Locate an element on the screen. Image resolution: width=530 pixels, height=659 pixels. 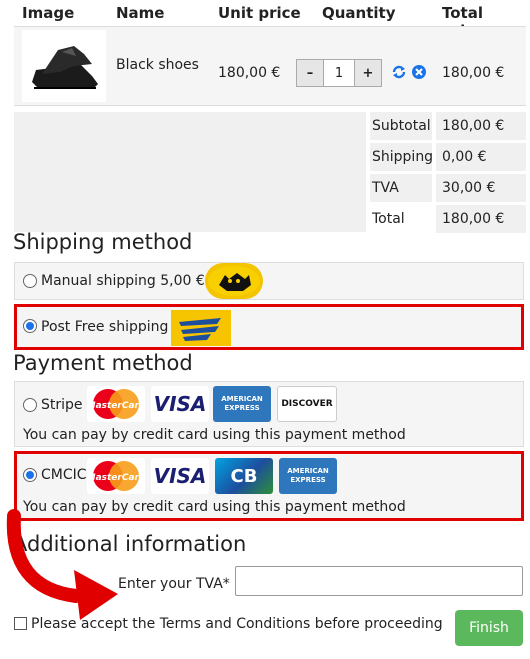
discover-icon: DISCOVER is located at coordinates (307, 404).